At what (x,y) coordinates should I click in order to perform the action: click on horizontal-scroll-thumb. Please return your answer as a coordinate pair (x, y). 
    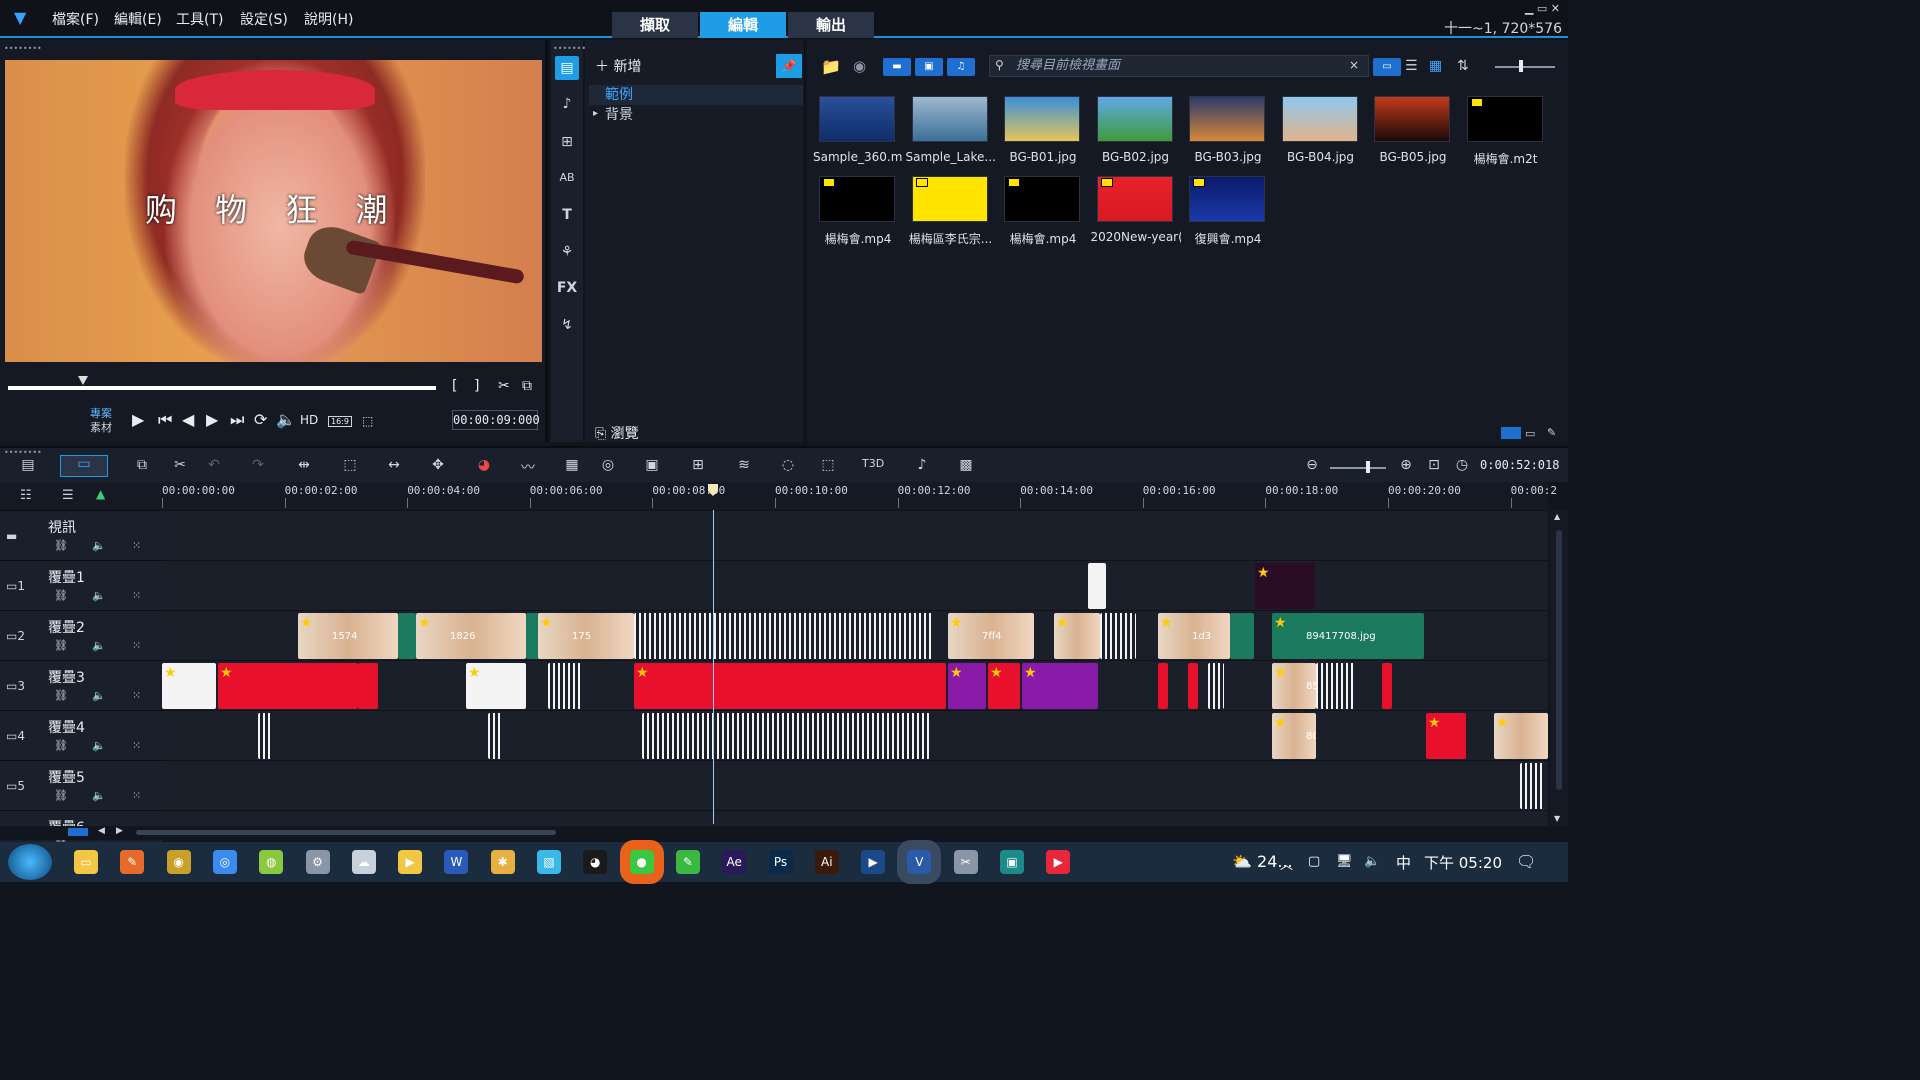
    Looking at the image, I should click on (346, 832).